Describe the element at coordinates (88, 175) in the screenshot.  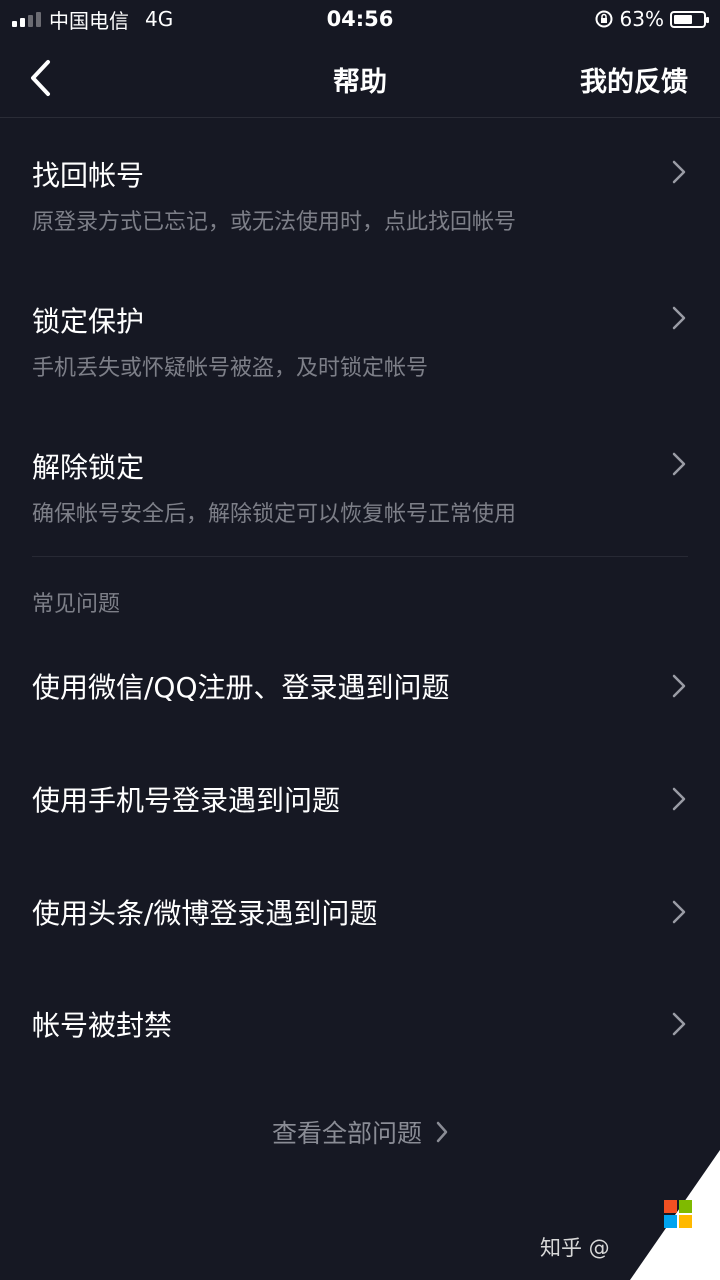
I see `account-item-title: 找回帐号` at that location.